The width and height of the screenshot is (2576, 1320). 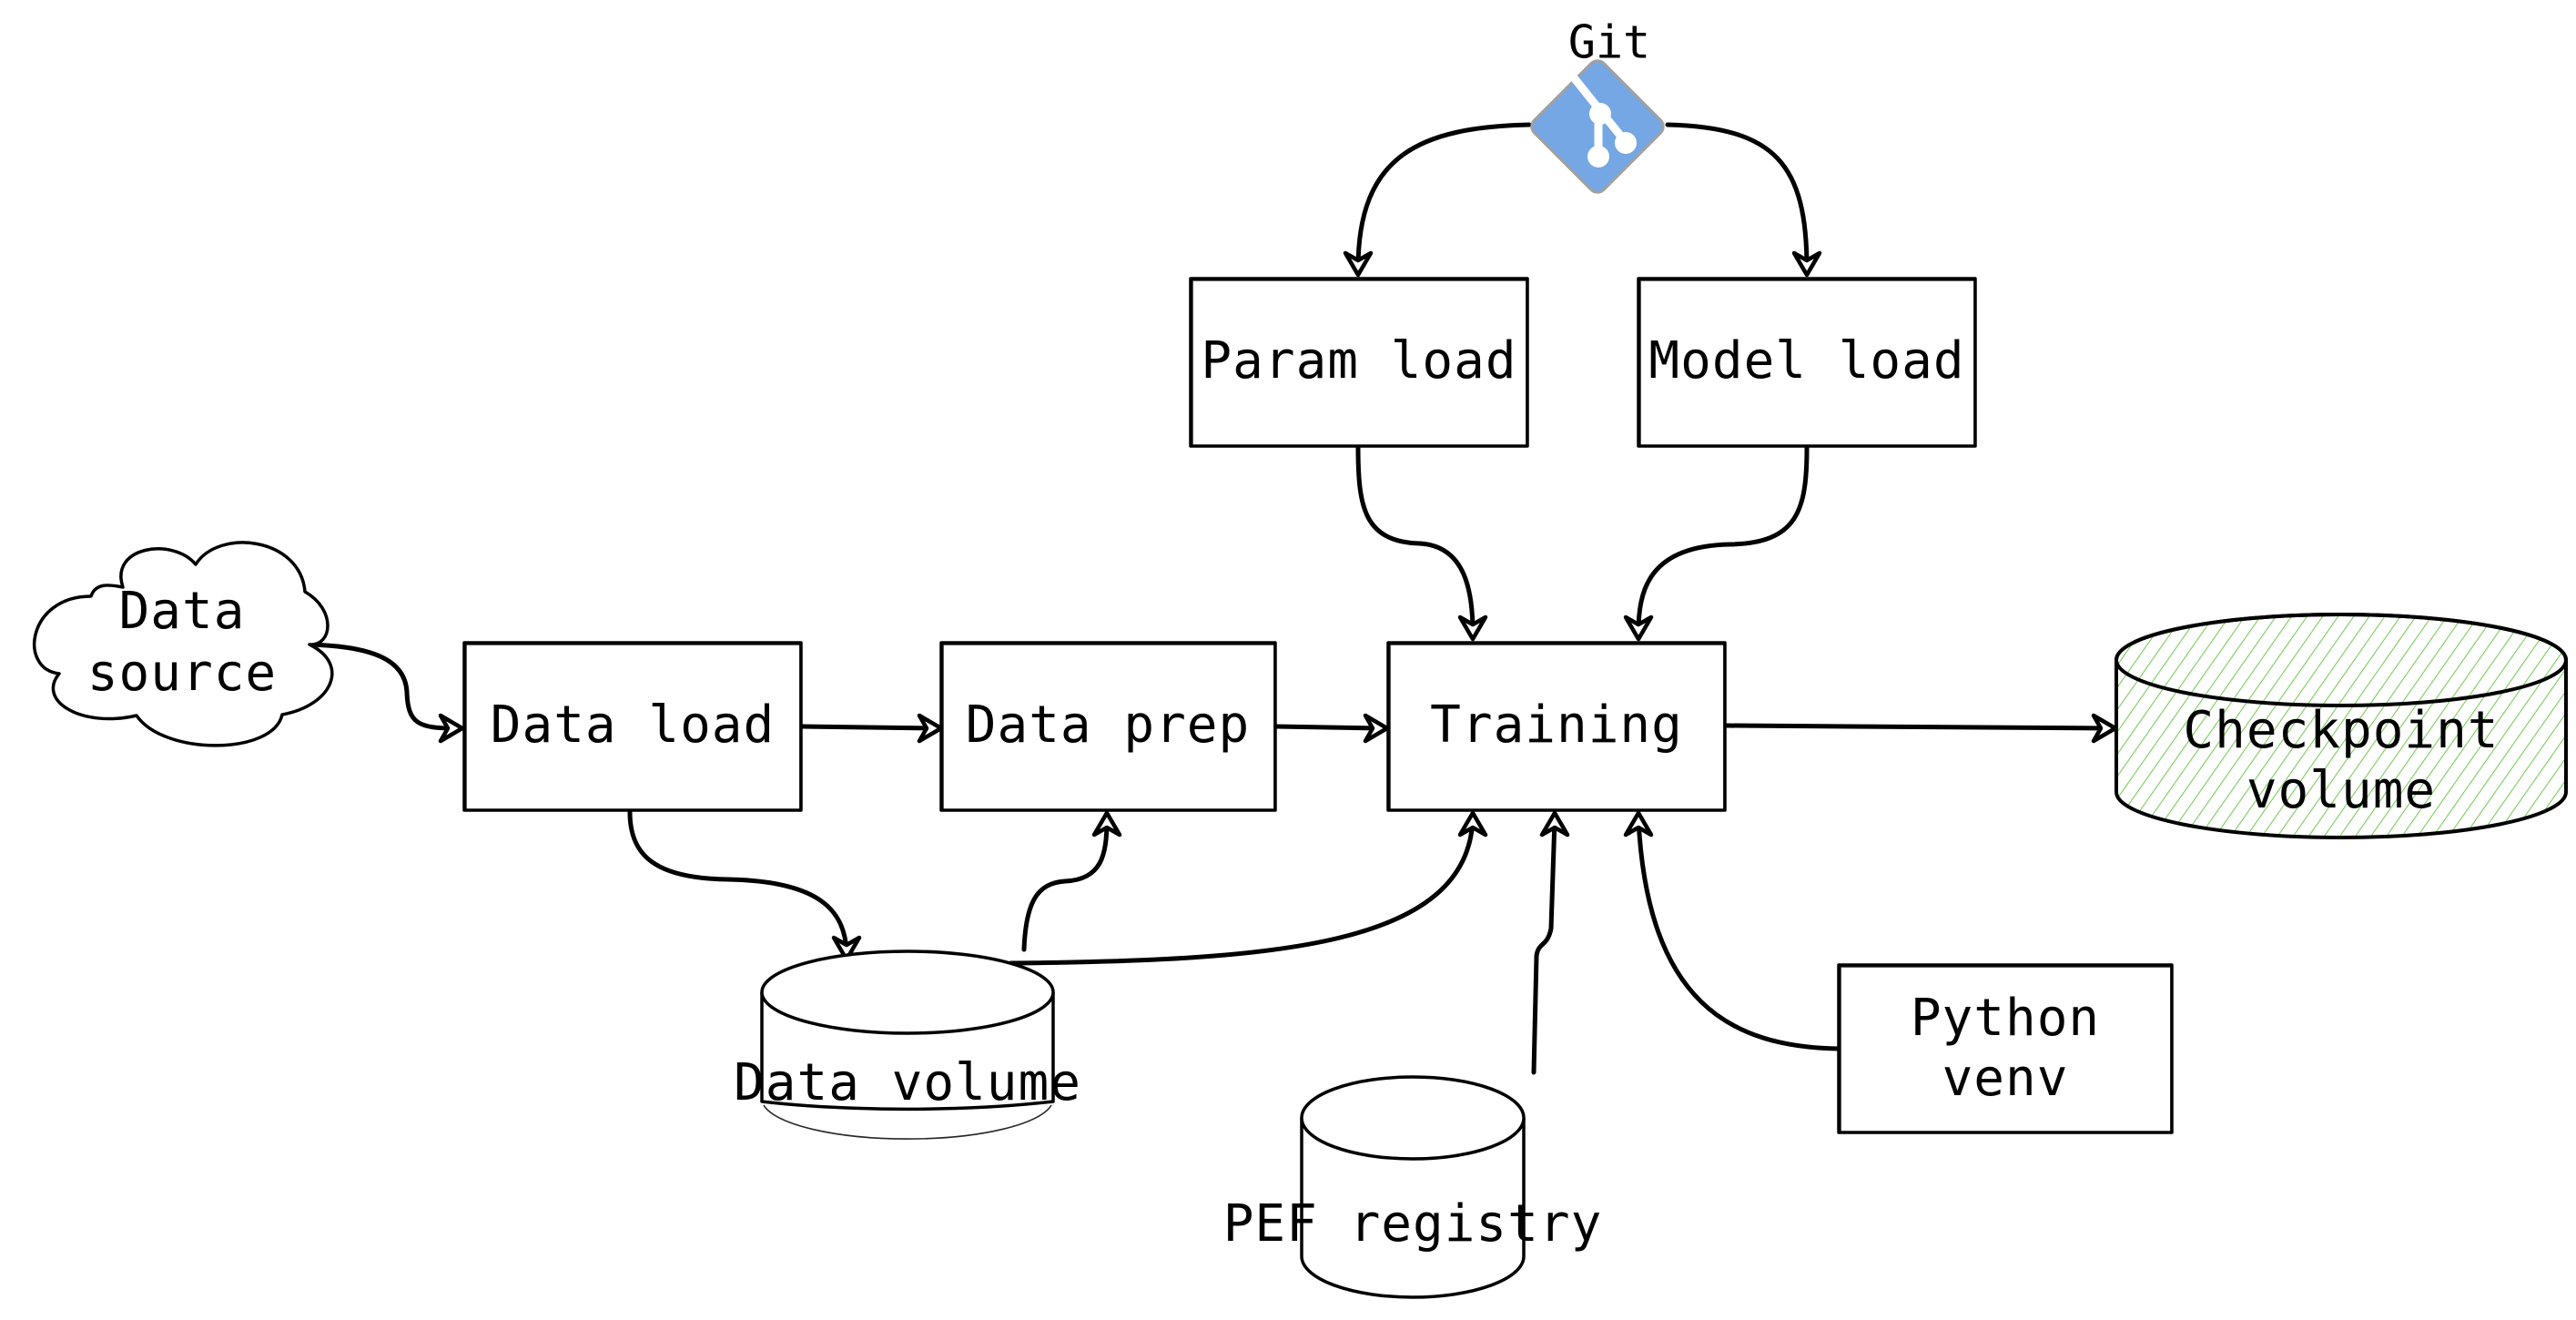 I want to click on data-volume-label: Data volume, so click(x=907, y=1082).